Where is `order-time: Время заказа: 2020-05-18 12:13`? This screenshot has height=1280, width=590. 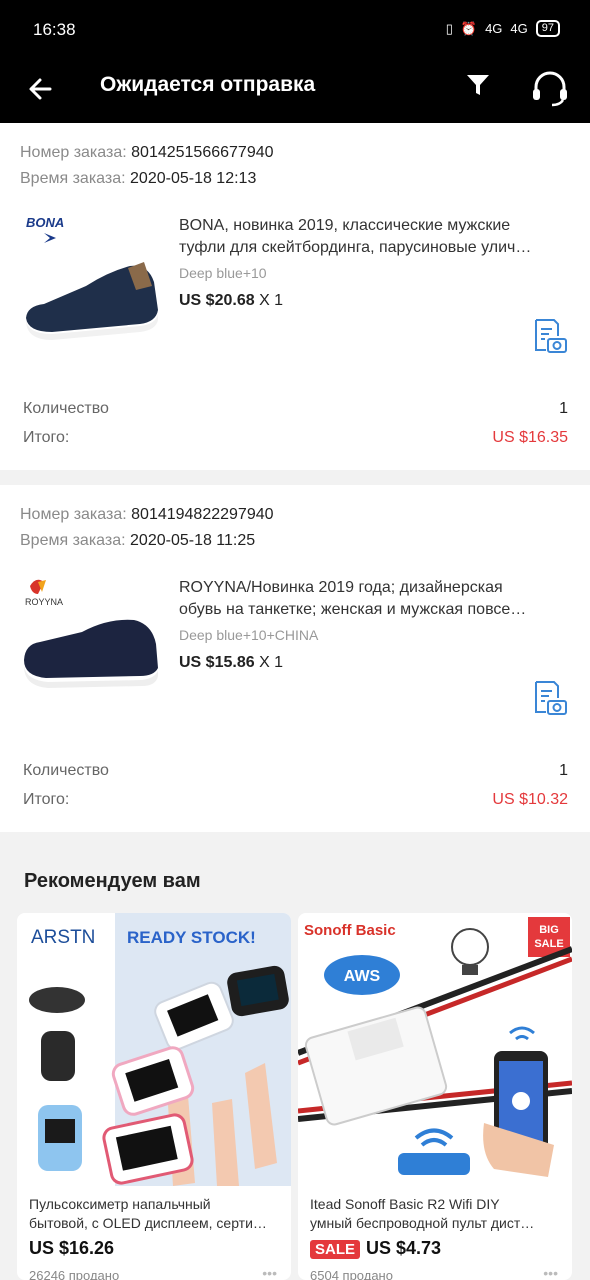 order-time: Время заказа: 2020-05-18 12:13 is located at coordinates (138, 179).